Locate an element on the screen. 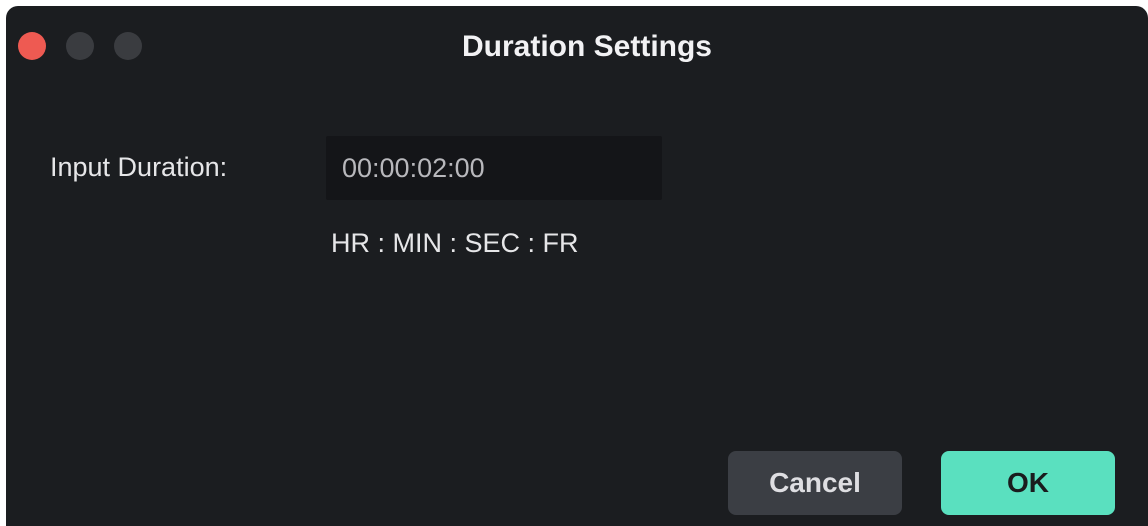 The height and width of the screenshot is (526, 1148). dialog-title: Duration Settings is located at coordinates (586, 46).